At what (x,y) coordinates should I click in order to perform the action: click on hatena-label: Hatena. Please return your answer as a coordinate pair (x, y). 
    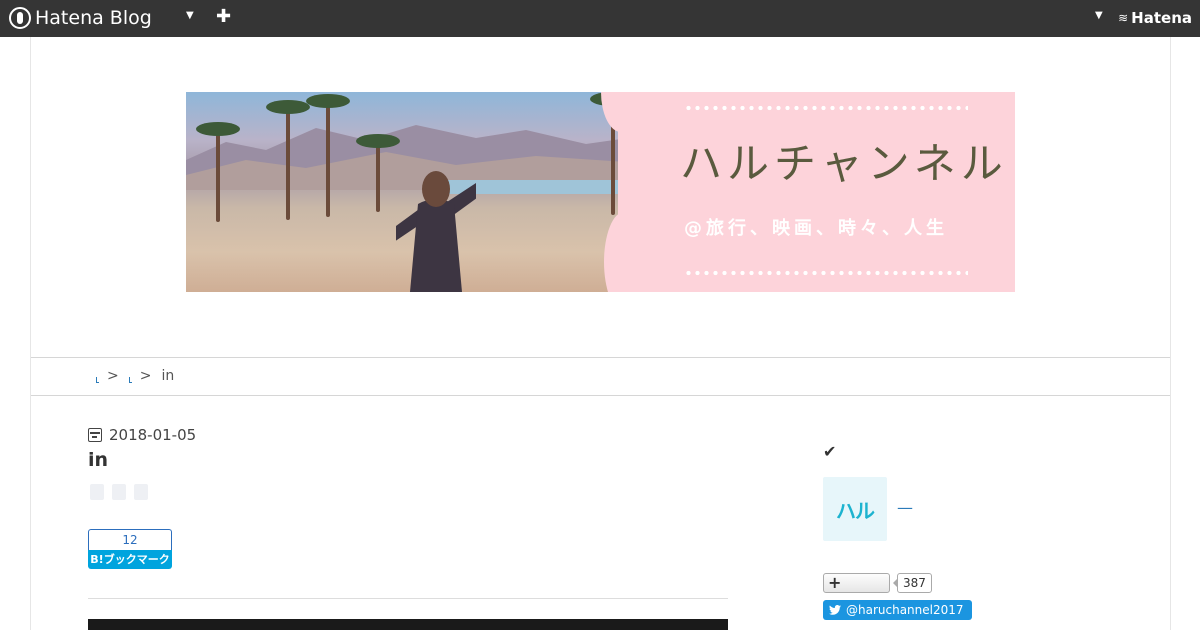
    Looking at the image, I should click on (1161, 18).